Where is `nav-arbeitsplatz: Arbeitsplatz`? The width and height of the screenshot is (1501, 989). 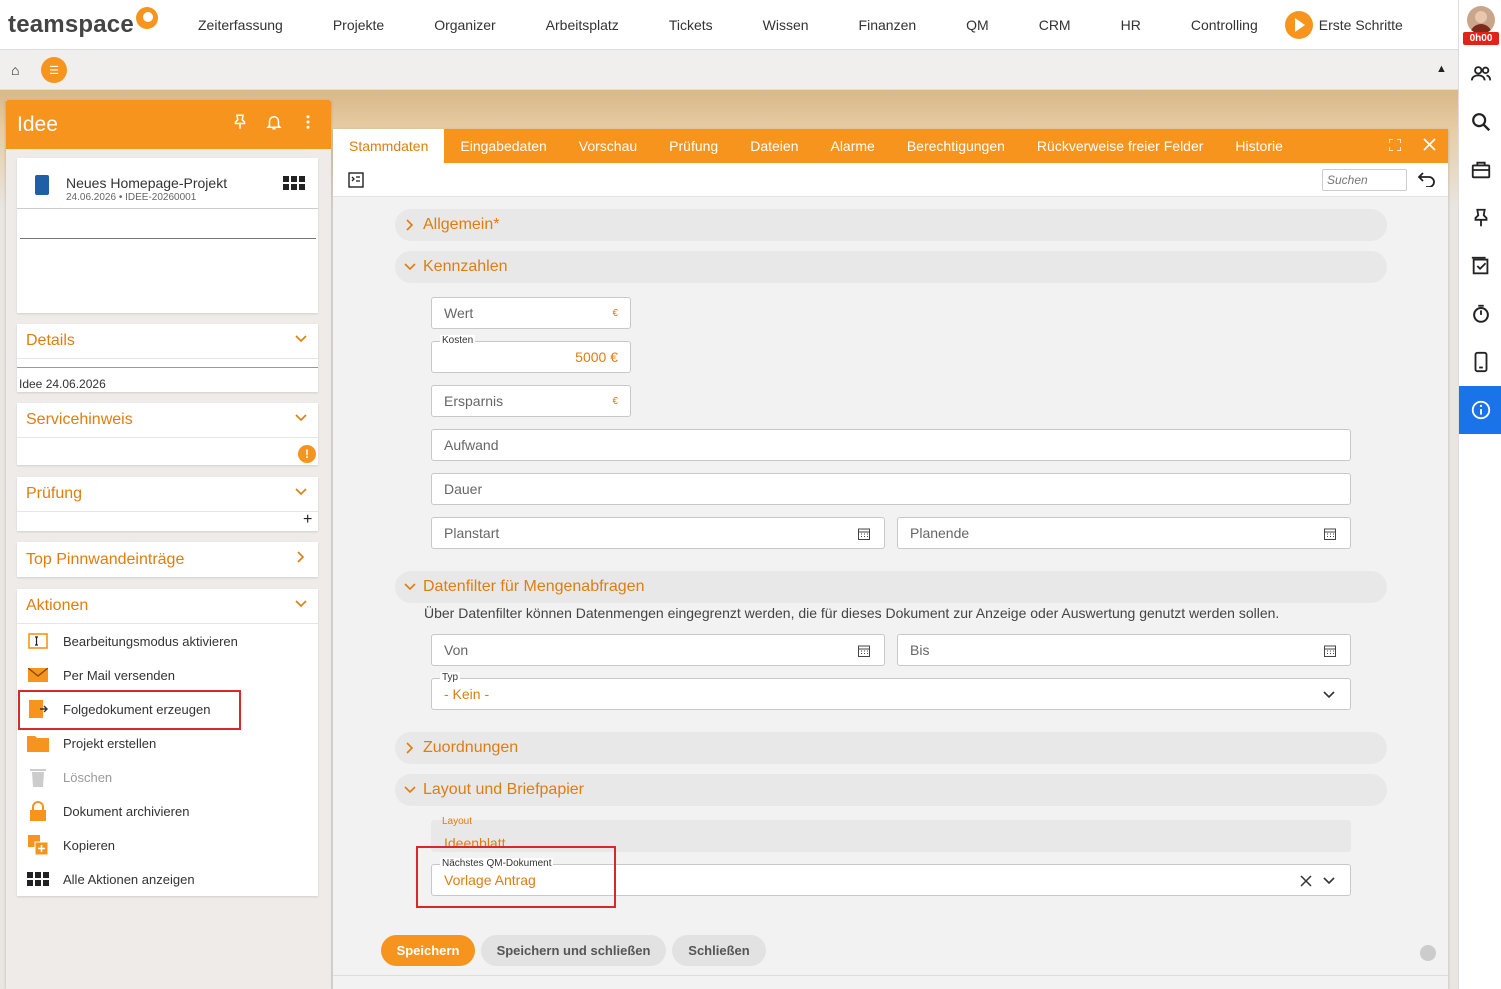
nav-arbeitsplatz: Arbeitsplatz is located at coordinates (582, 25).